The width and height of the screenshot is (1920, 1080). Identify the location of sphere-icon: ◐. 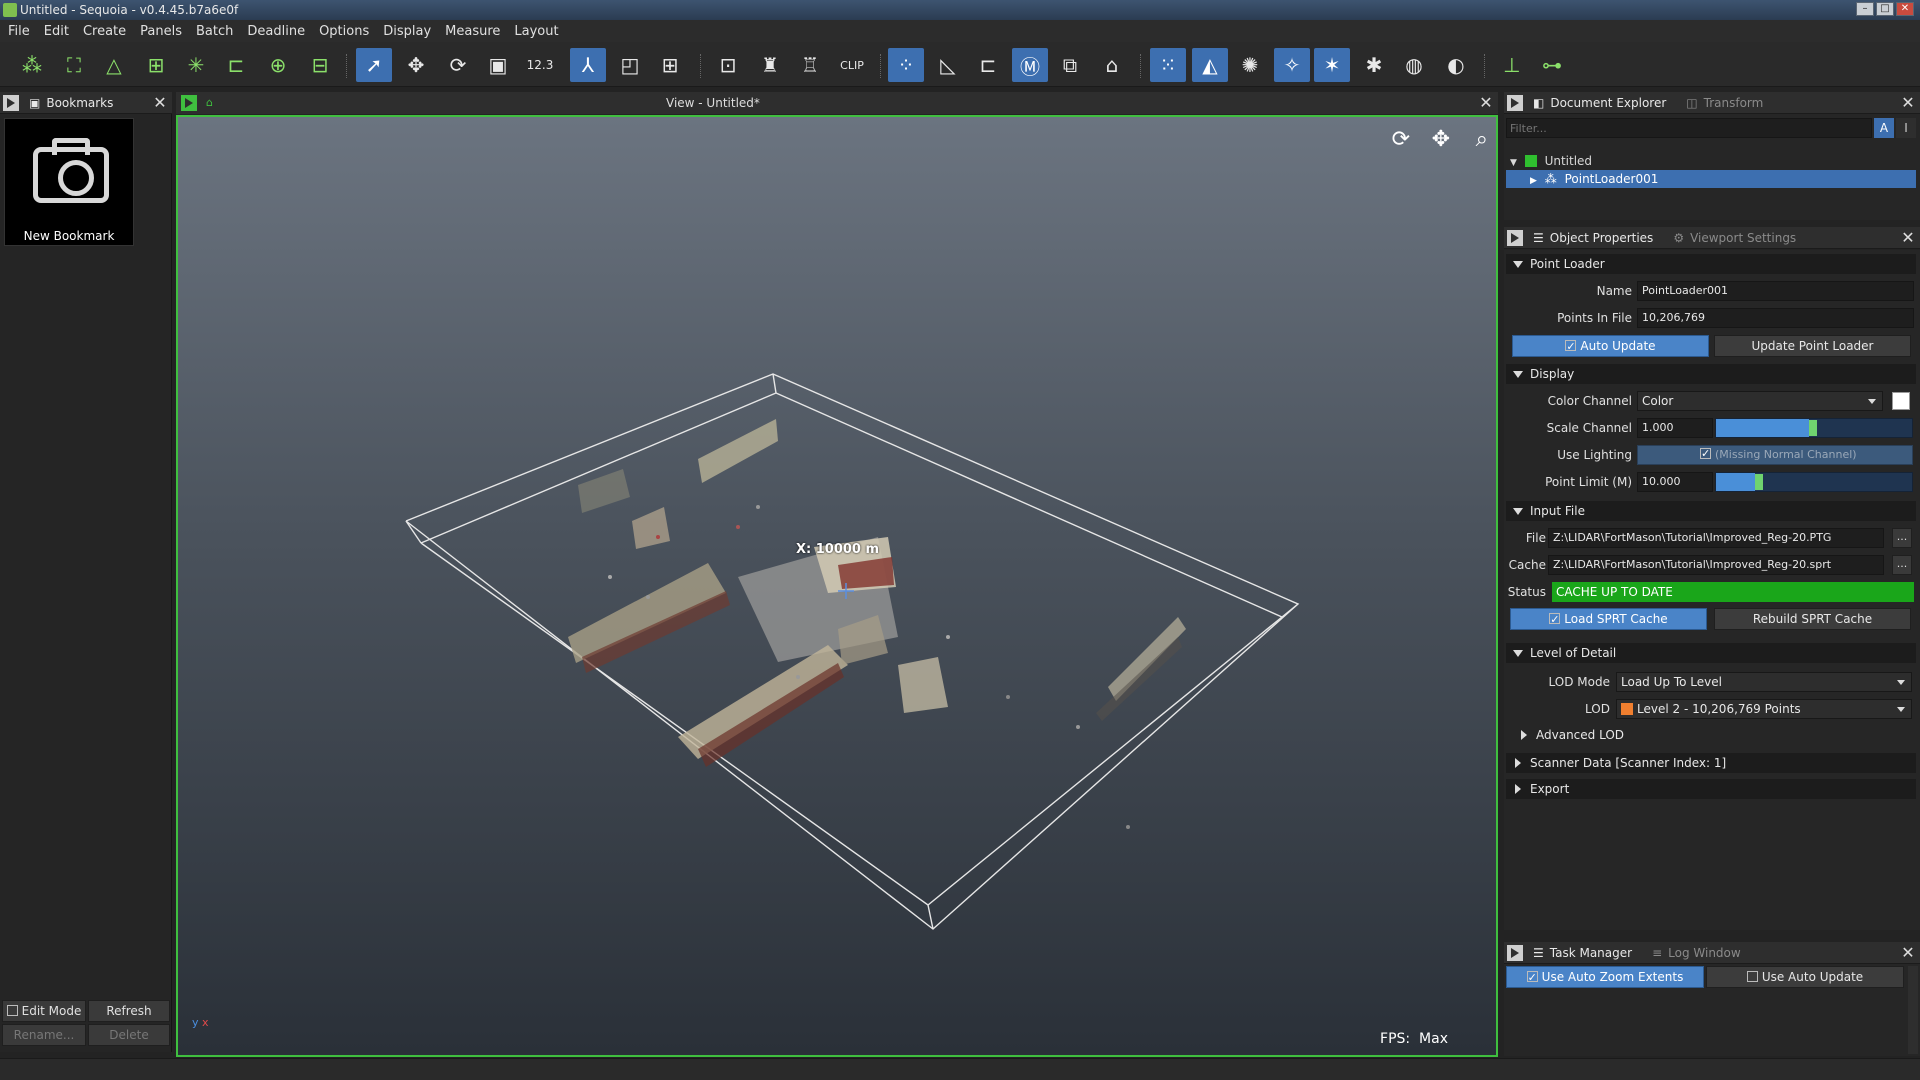
(1456, 65).